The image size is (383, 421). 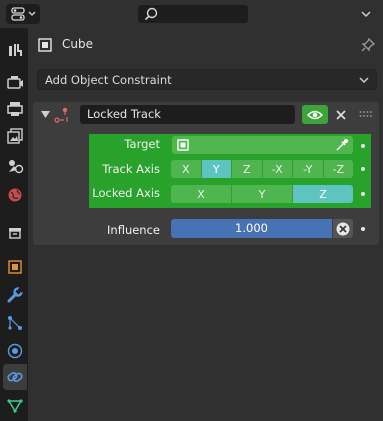 What do you see at coordinates (308, 169) in the screenshot?
I see `track-axis-option: -Y` at bounding box center [308, 169].